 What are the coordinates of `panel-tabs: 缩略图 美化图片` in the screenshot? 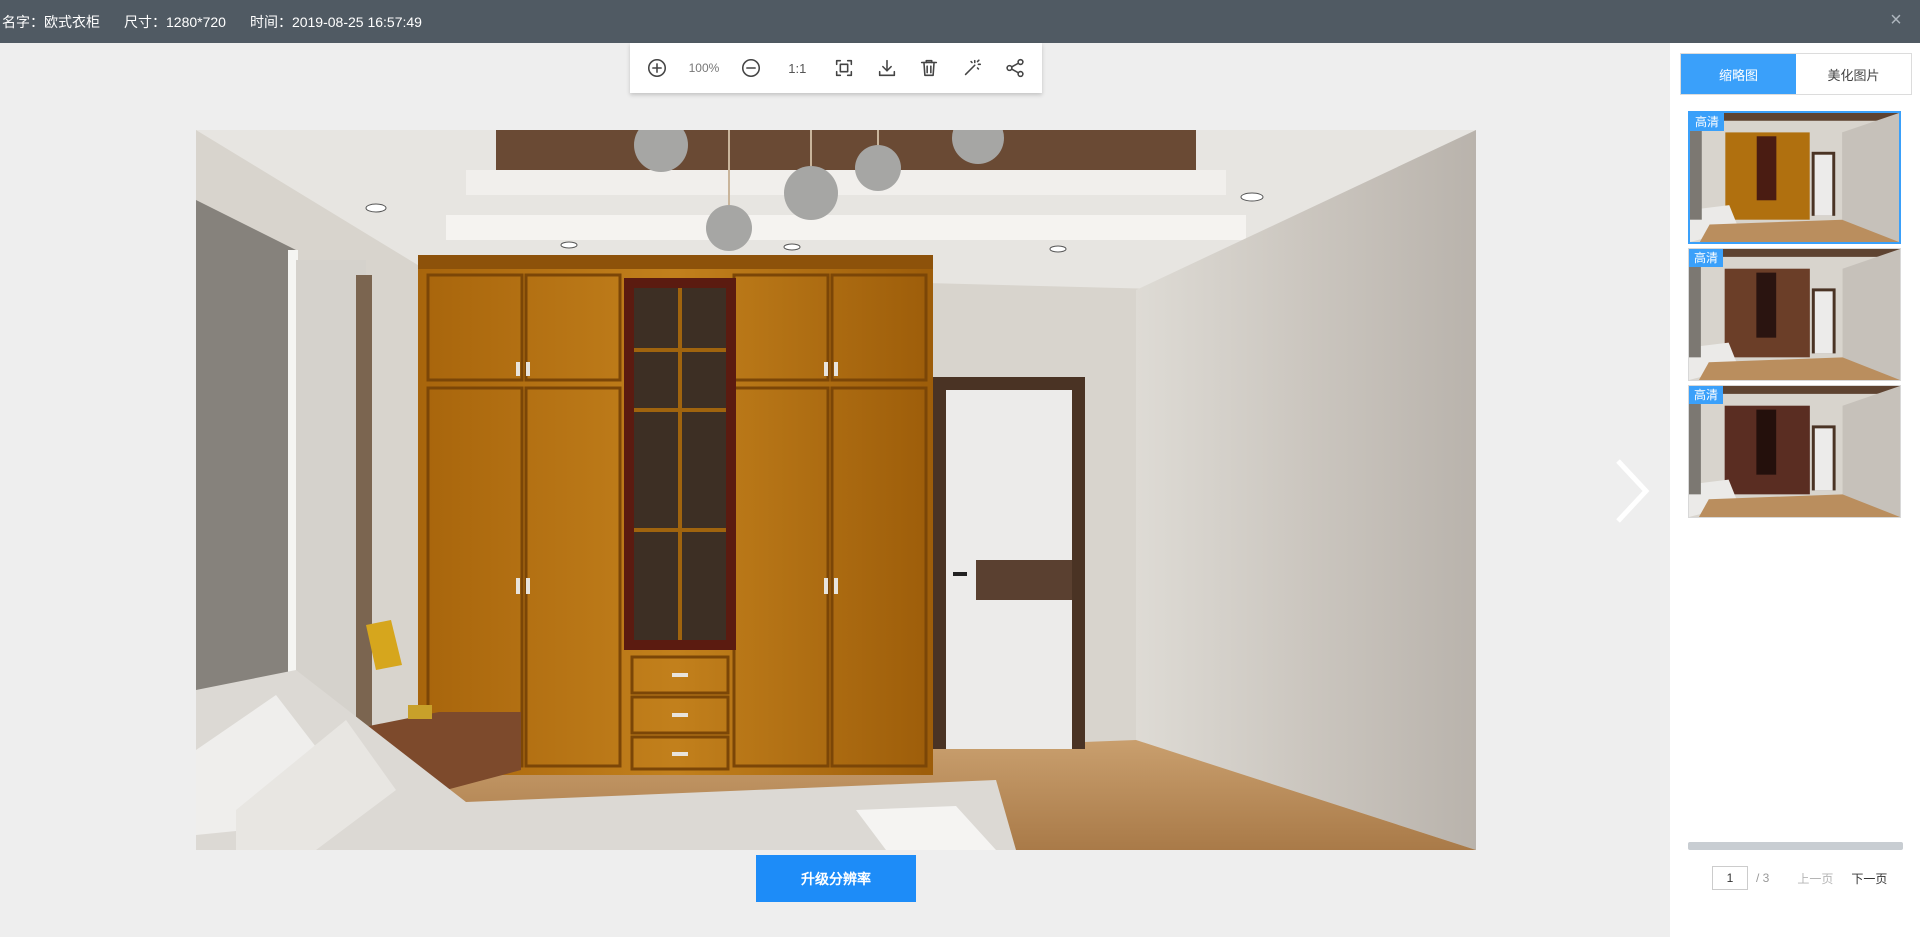 It's located at (1796, 74).